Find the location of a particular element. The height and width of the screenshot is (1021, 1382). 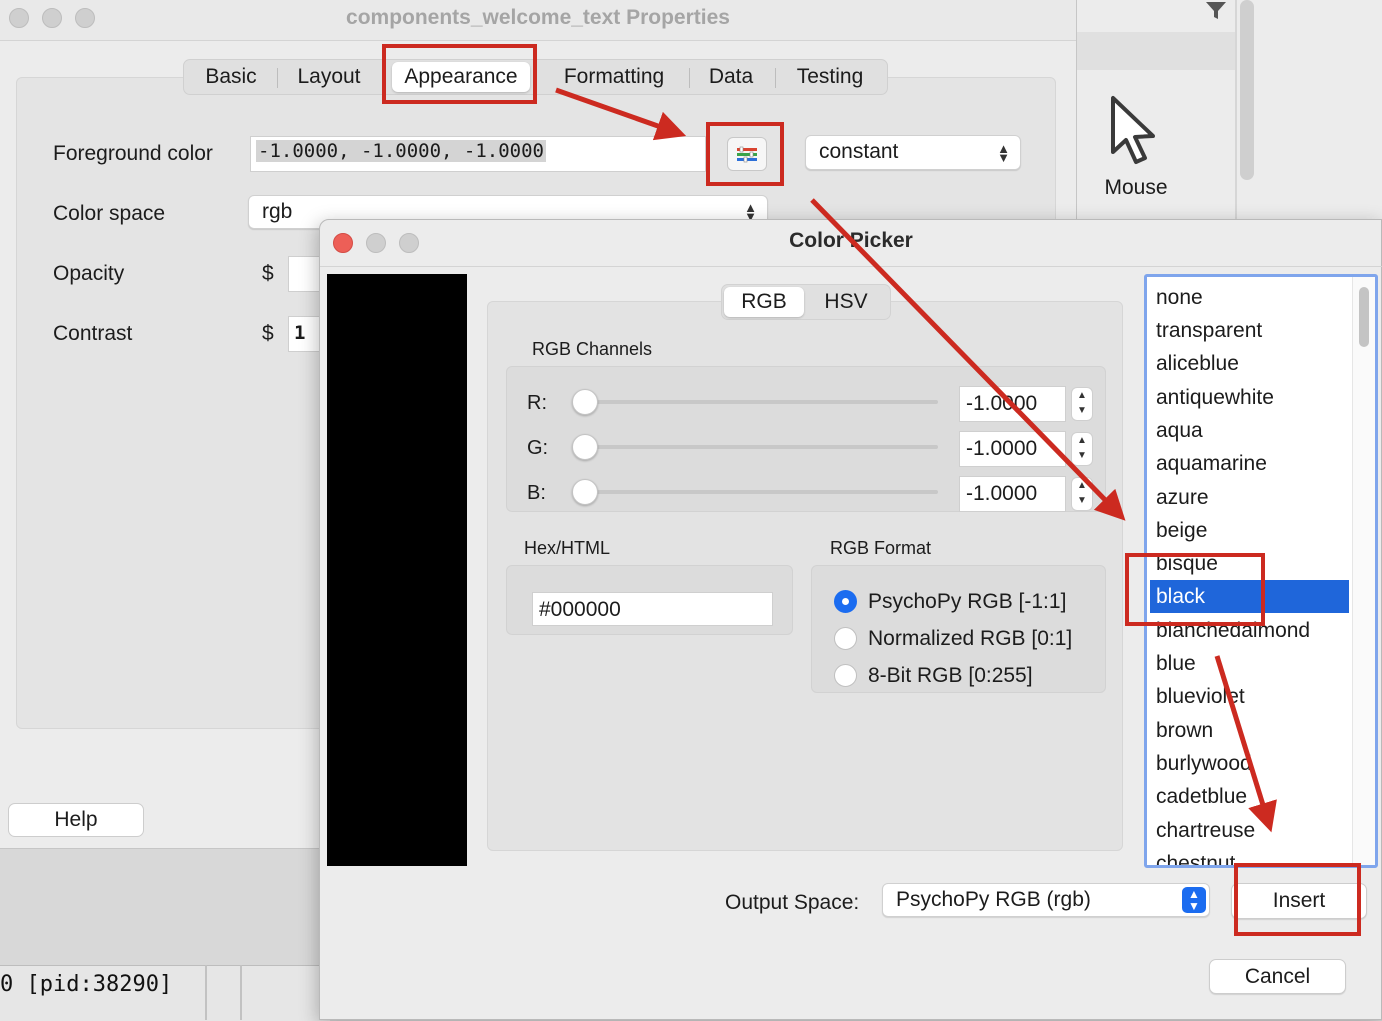

tab-layout: Layout is located at coordinates (329, 77).